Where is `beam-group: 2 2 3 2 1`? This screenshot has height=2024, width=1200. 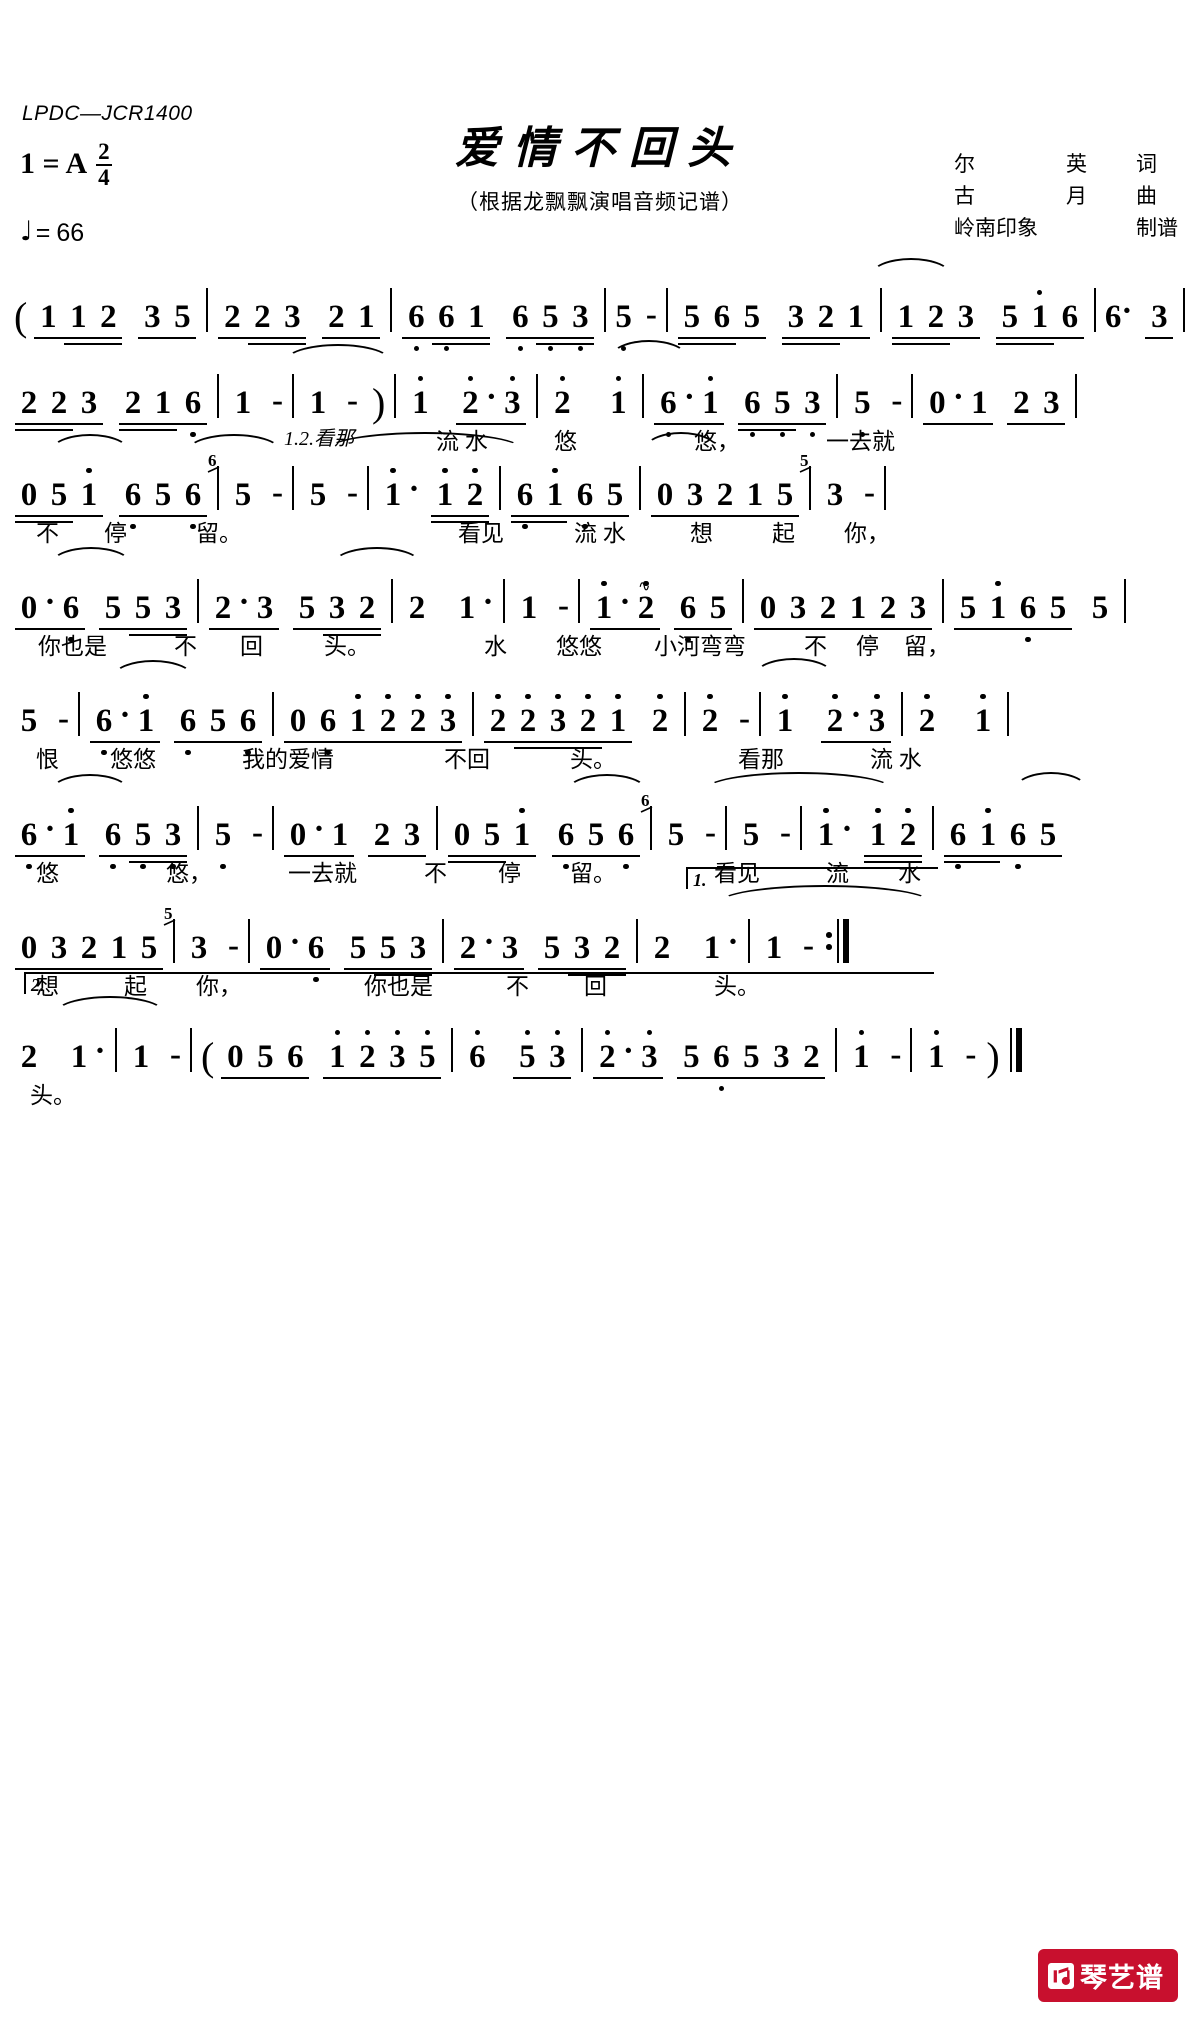 beam-group: 2 2 3 2 1 is located at coordinates (558, 721).